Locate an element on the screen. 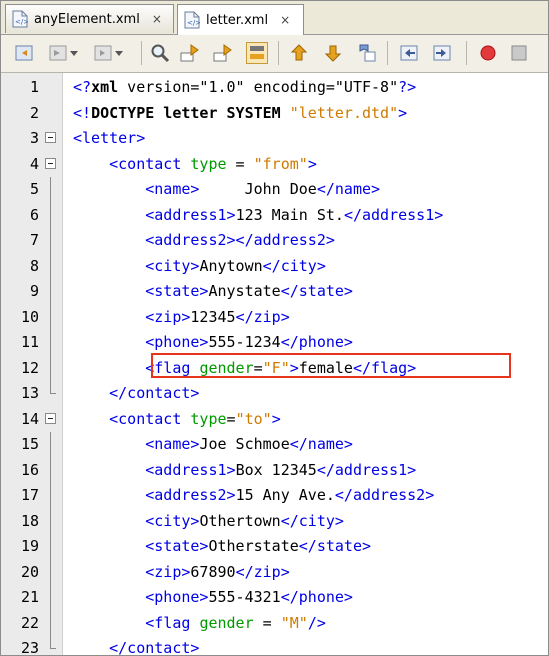 Image resolution: width=549 pixels, height=656 pixels. token-tag: <phone> is located at coordinates (141, 597).